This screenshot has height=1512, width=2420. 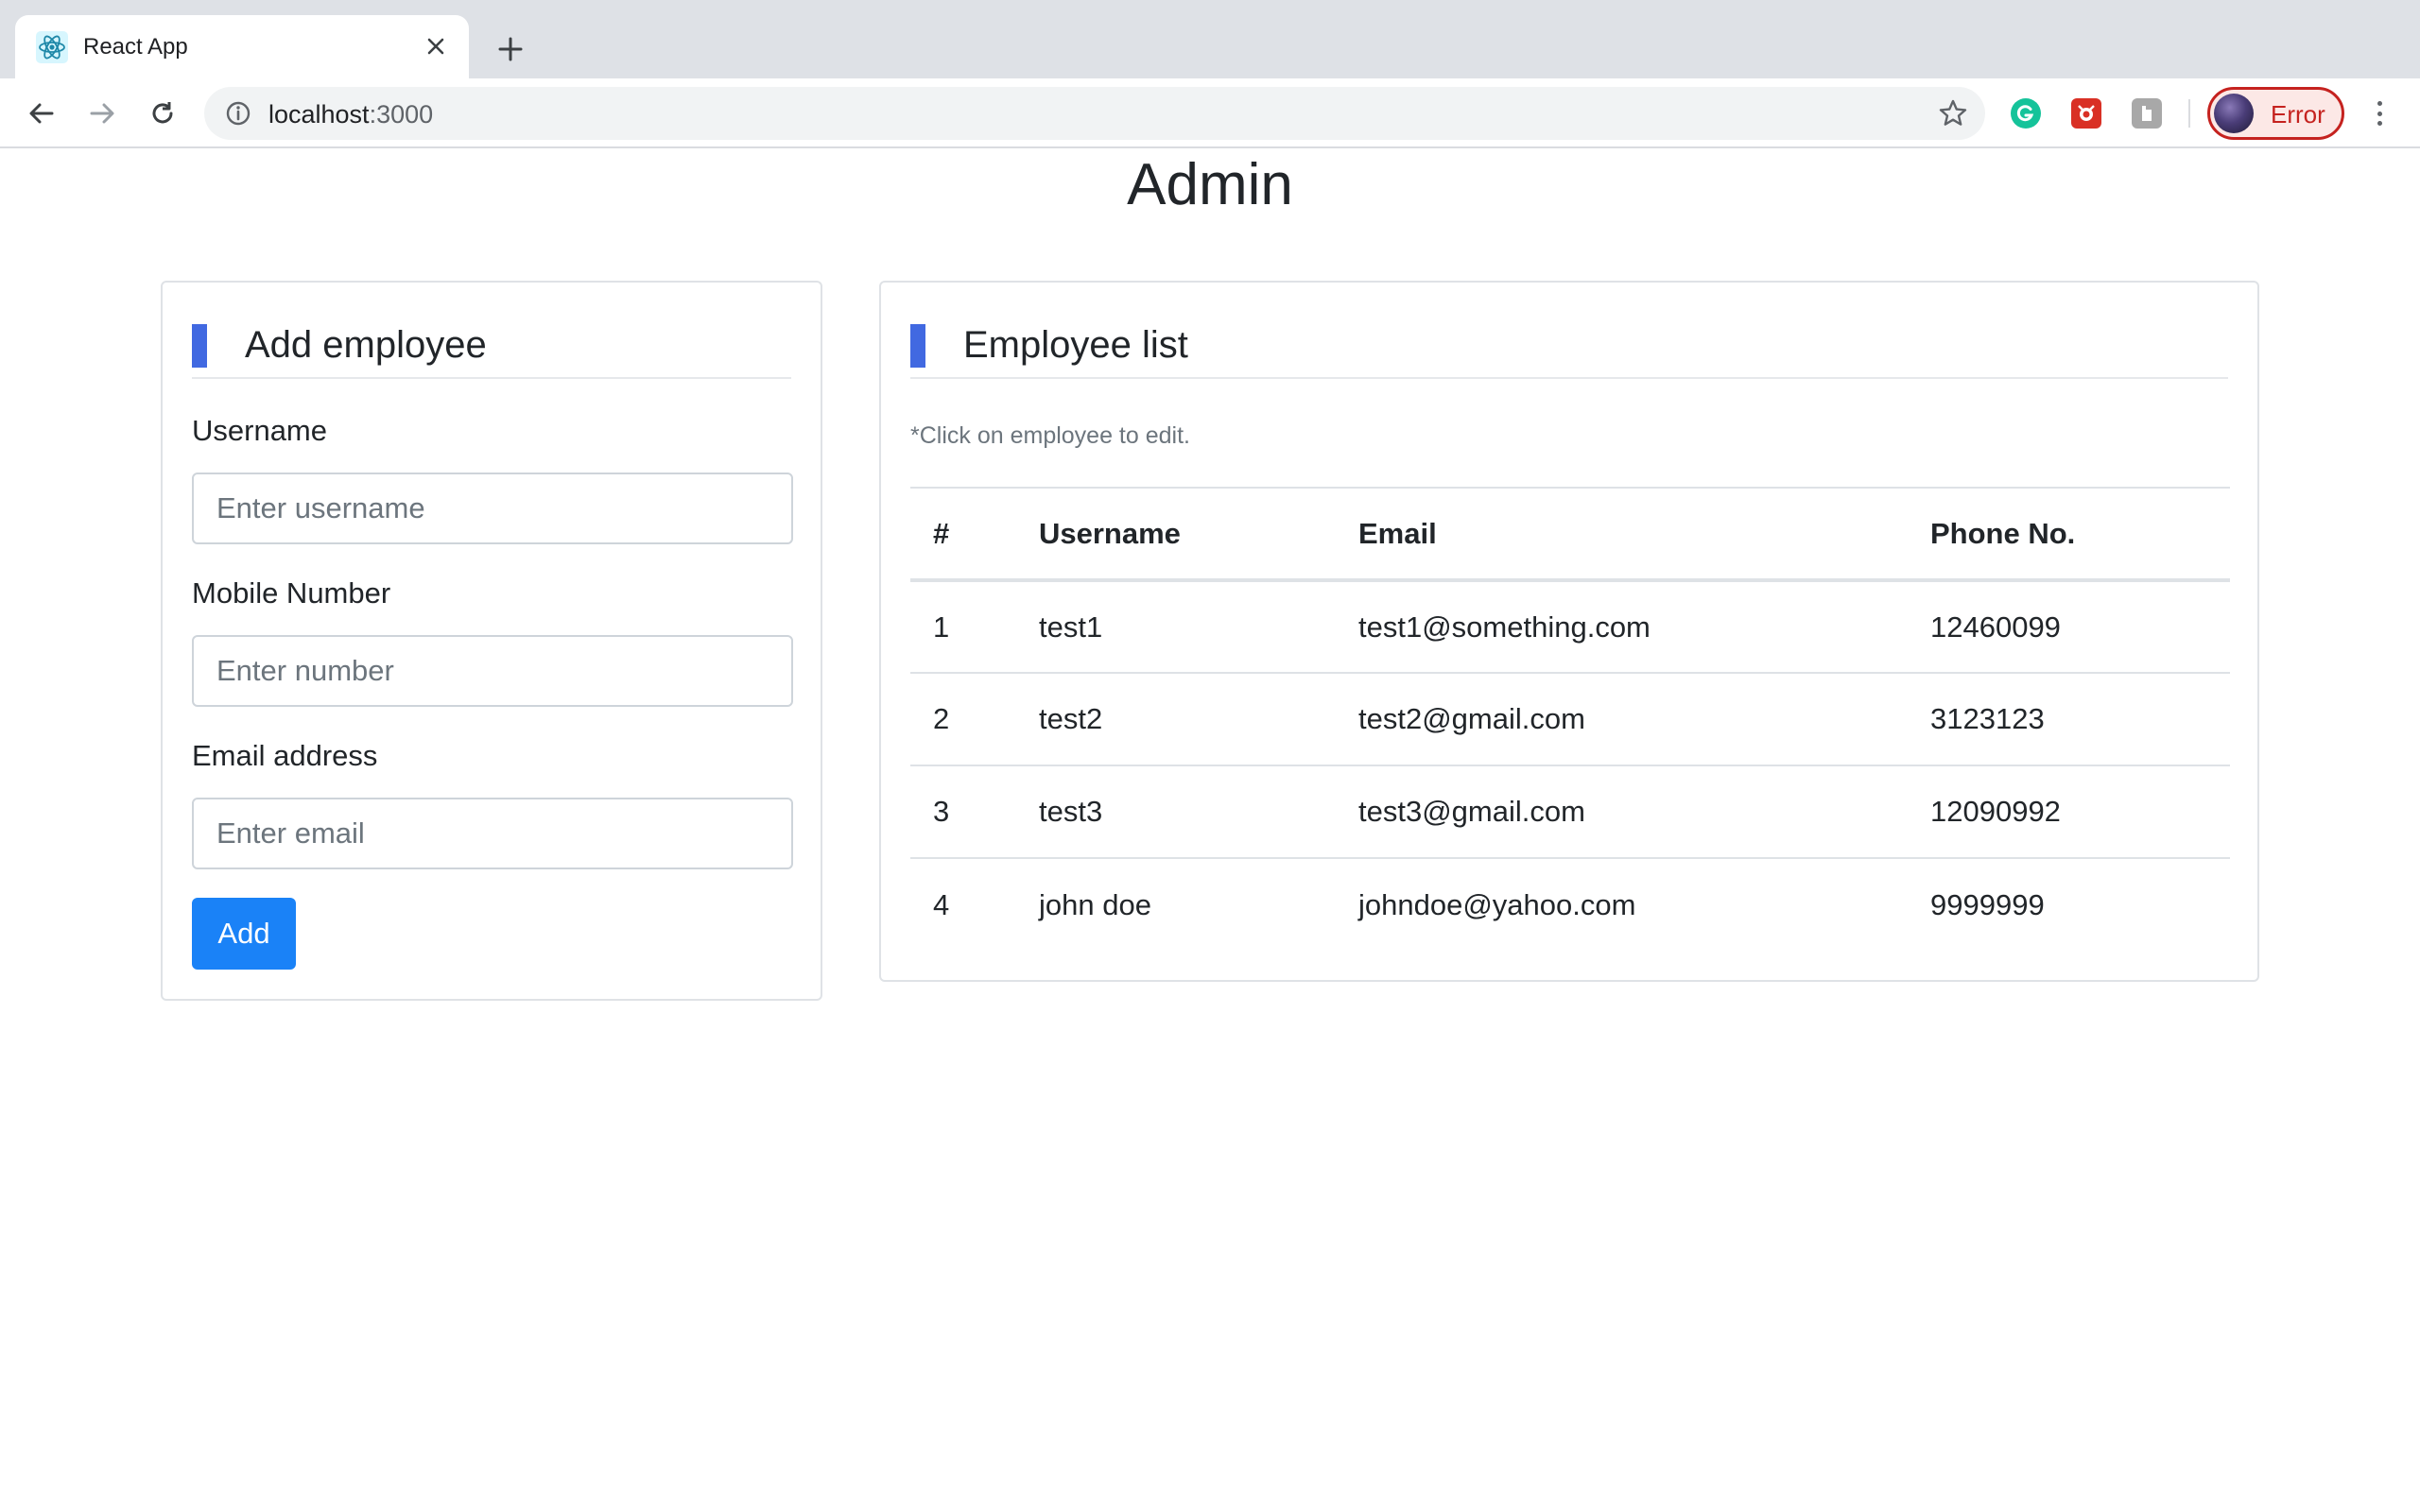 What do you see at coordinates (1071, 811) in the screenshot?
I see `row-username: test3` at bounding box center [1071, 811].